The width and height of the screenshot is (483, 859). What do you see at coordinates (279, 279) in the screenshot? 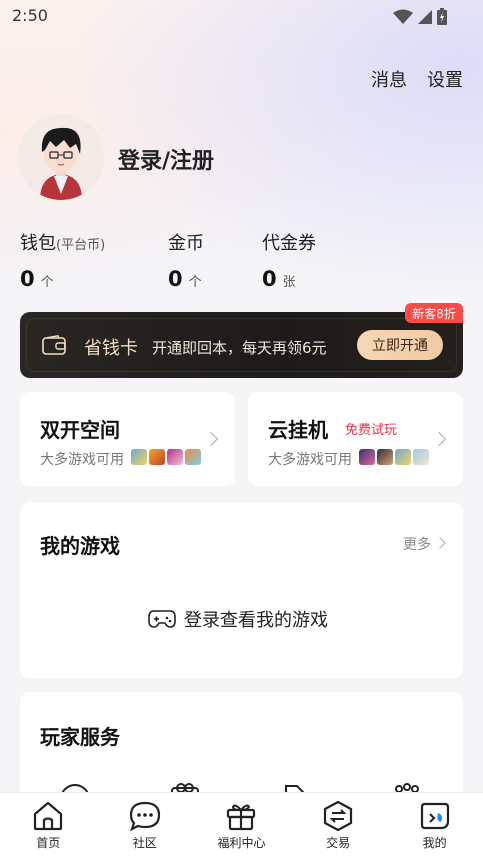
I see `voucher-value: 0张` at bounding box center [279, 279].